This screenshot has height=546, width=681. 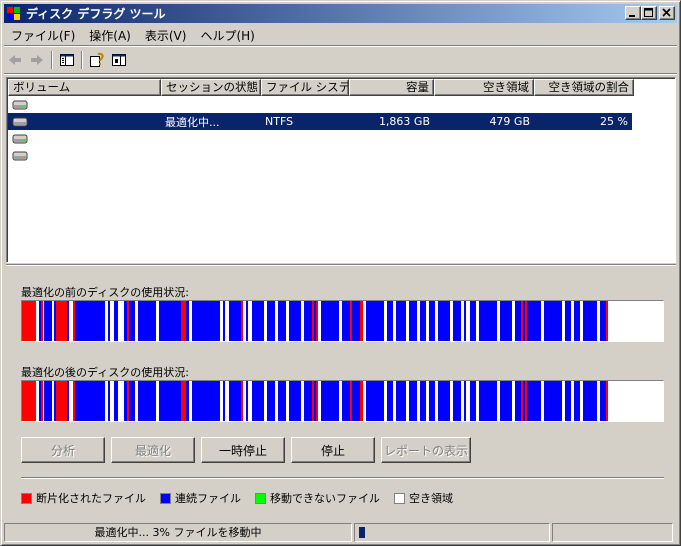 What do you see at coordinates (166, 35) in the screenshot?
I see `menu-view: 表示(V)` at bounding box center [166, 35].